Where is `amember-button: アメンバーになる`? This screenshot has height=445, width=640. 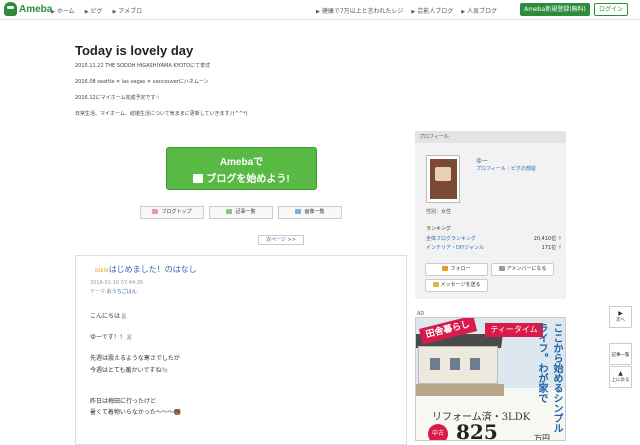
amember-button: アメンバーになる is located at coordinates (522, 269).